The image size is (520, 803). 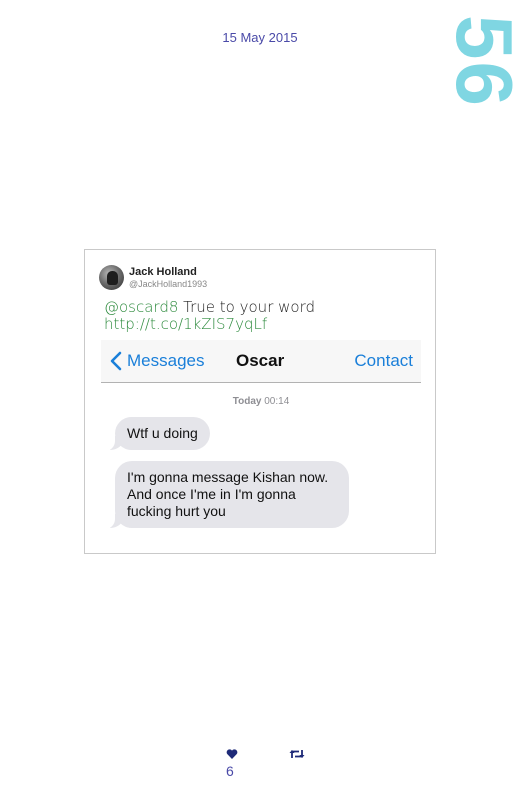 What do you see at coordinates (165, 361) in the screenshot?
I see `back-button-label: Messages` at bounding box center [165, 361].